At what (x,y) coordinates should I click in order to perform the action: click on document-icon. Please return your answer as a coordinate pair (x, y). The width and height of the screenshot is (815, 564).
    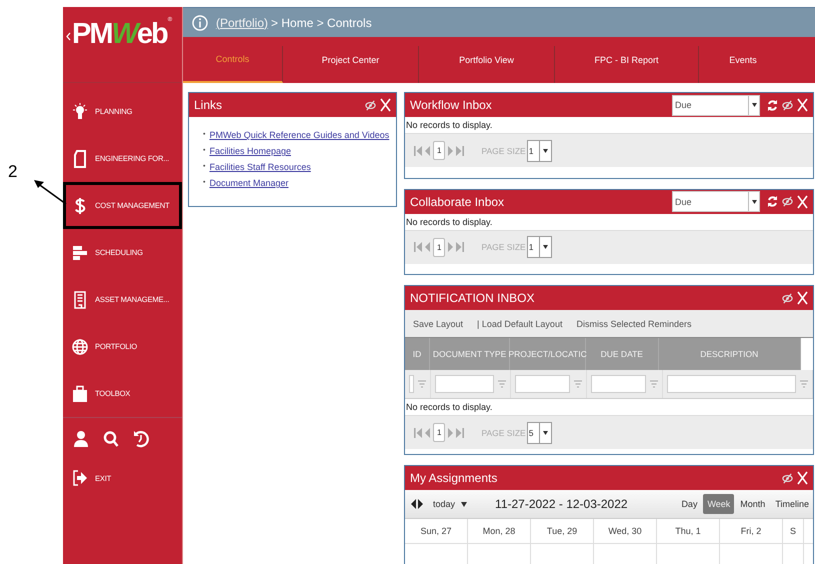
    Looking at the image, I should click on (80, 159).